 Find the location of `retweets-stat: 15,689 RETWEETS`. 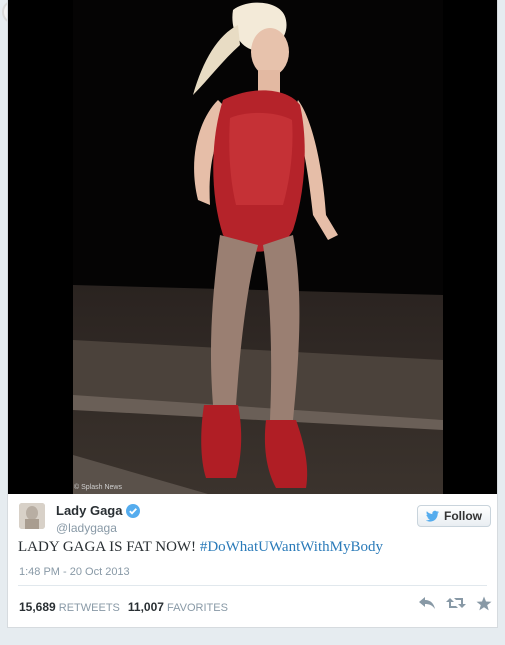

retweets-stat: 15,689 RETWEETS is located at coordinates (69, 607).